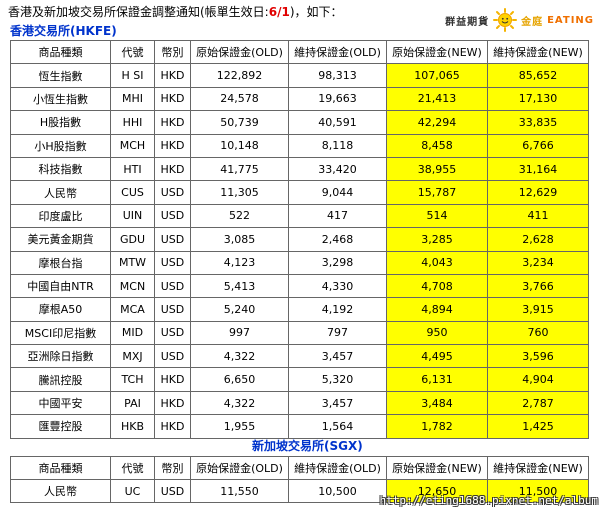  I want to click on effective-date: 6/1, so click(279, 12).